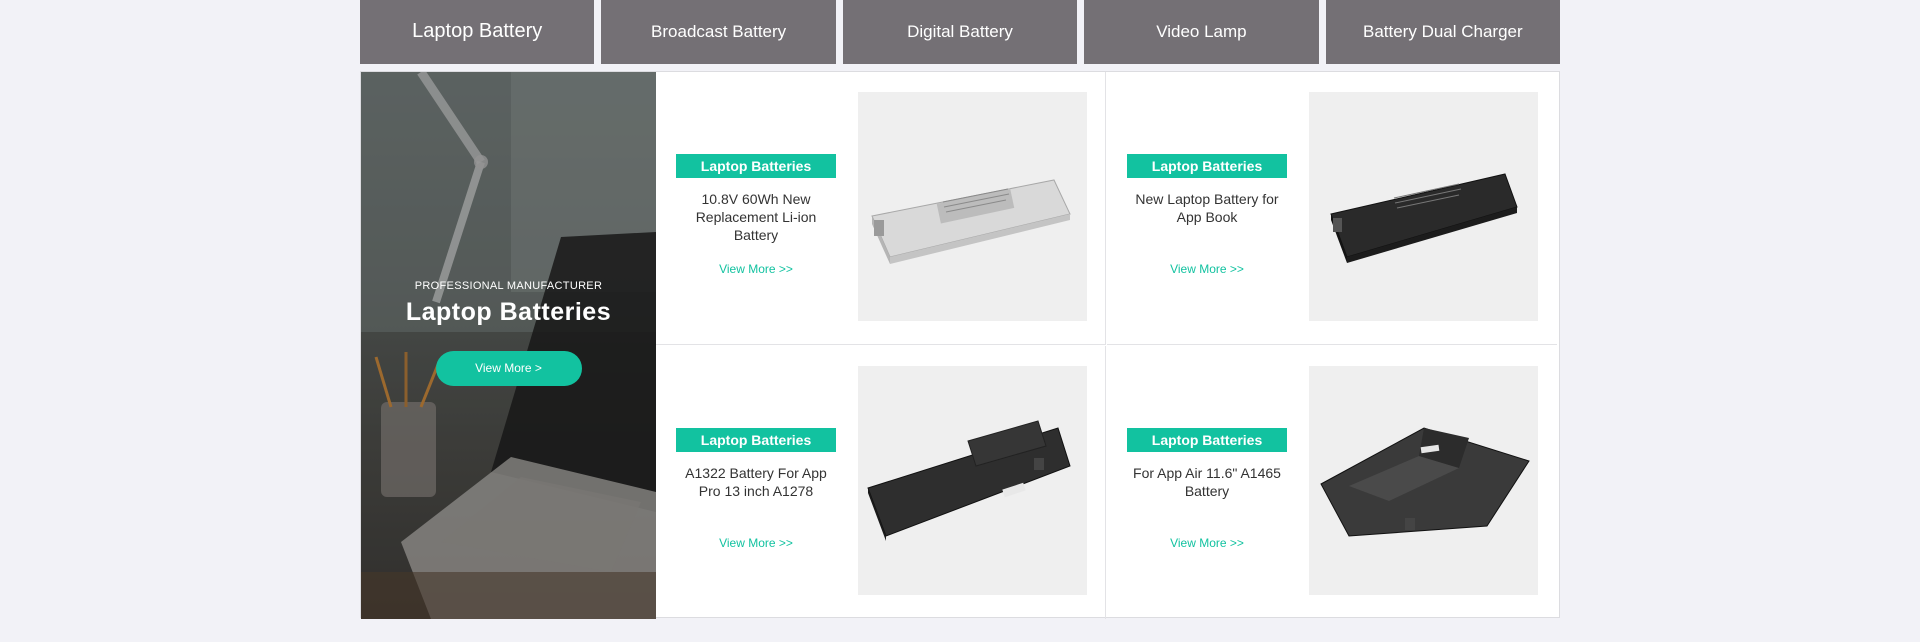  I want to click on black-laptop-battery-image, so click(1424, 218).